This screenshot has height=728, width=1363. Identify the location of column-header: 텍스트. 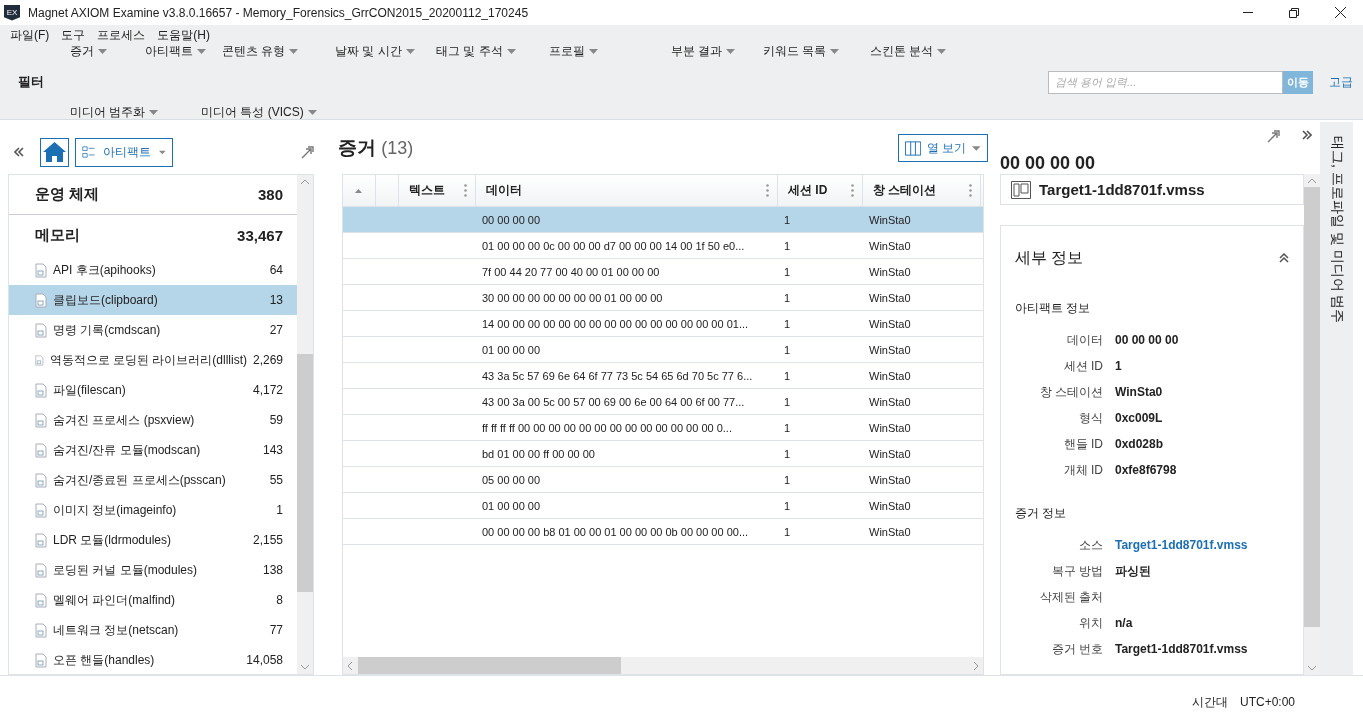
(437, 190).